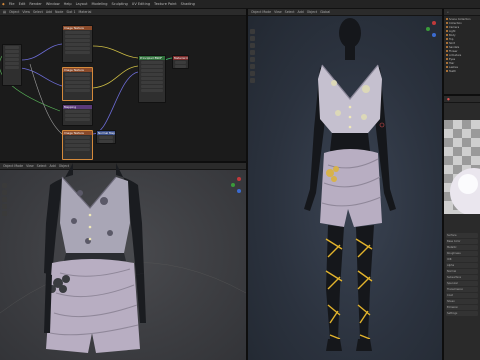 The height and width of the screenshot is (360, 480). Describe the element at coordinates (26, 12) in the screenshot. I see `node-menu-view: View` at that location.